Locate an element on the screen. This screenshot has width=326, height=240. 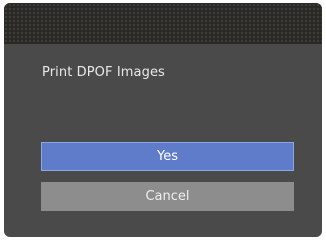
dialog-title: Print DPOF Images is located at coordinates (103, 72).